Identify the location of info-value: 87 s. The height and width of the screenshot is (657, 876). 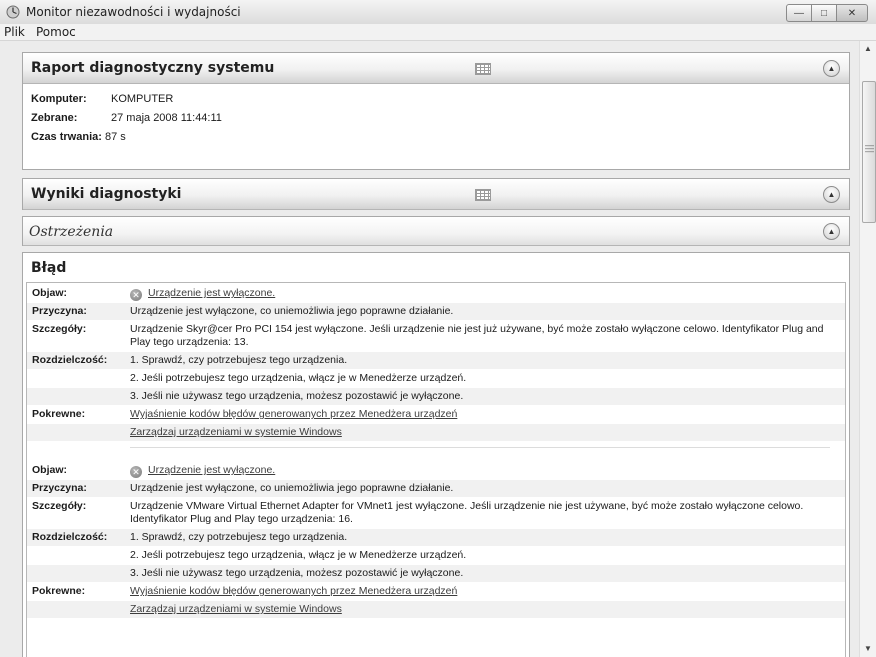
(115, 137).